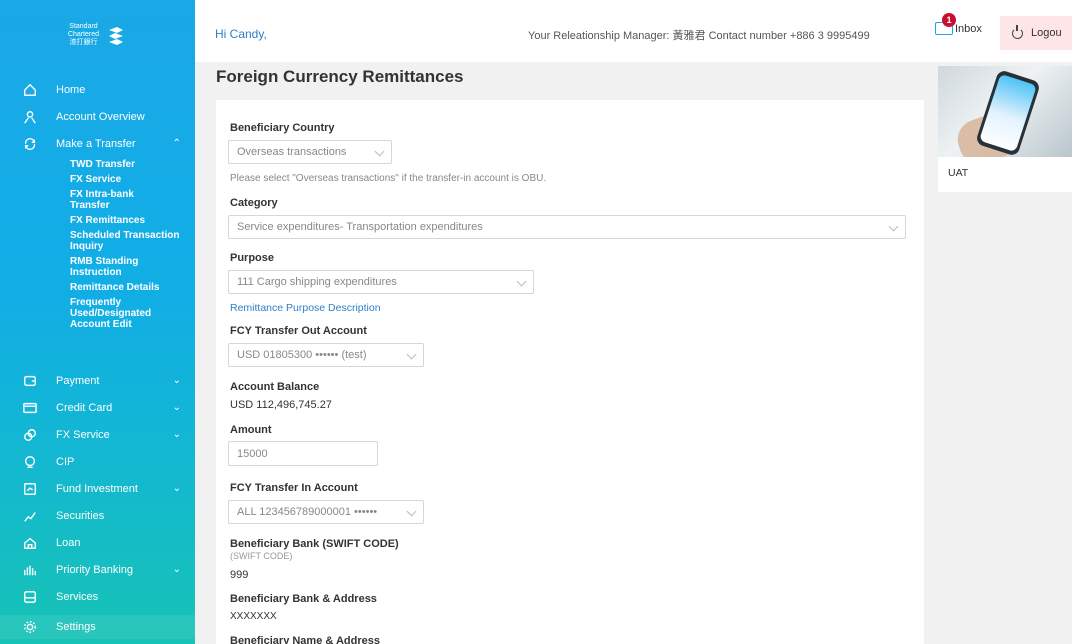  Describe the element at coordinates (127, 241) in the screenshot. I see `submenu-item-scheduled-inquiry: Scheduled Transaction Inquiry` at that location.